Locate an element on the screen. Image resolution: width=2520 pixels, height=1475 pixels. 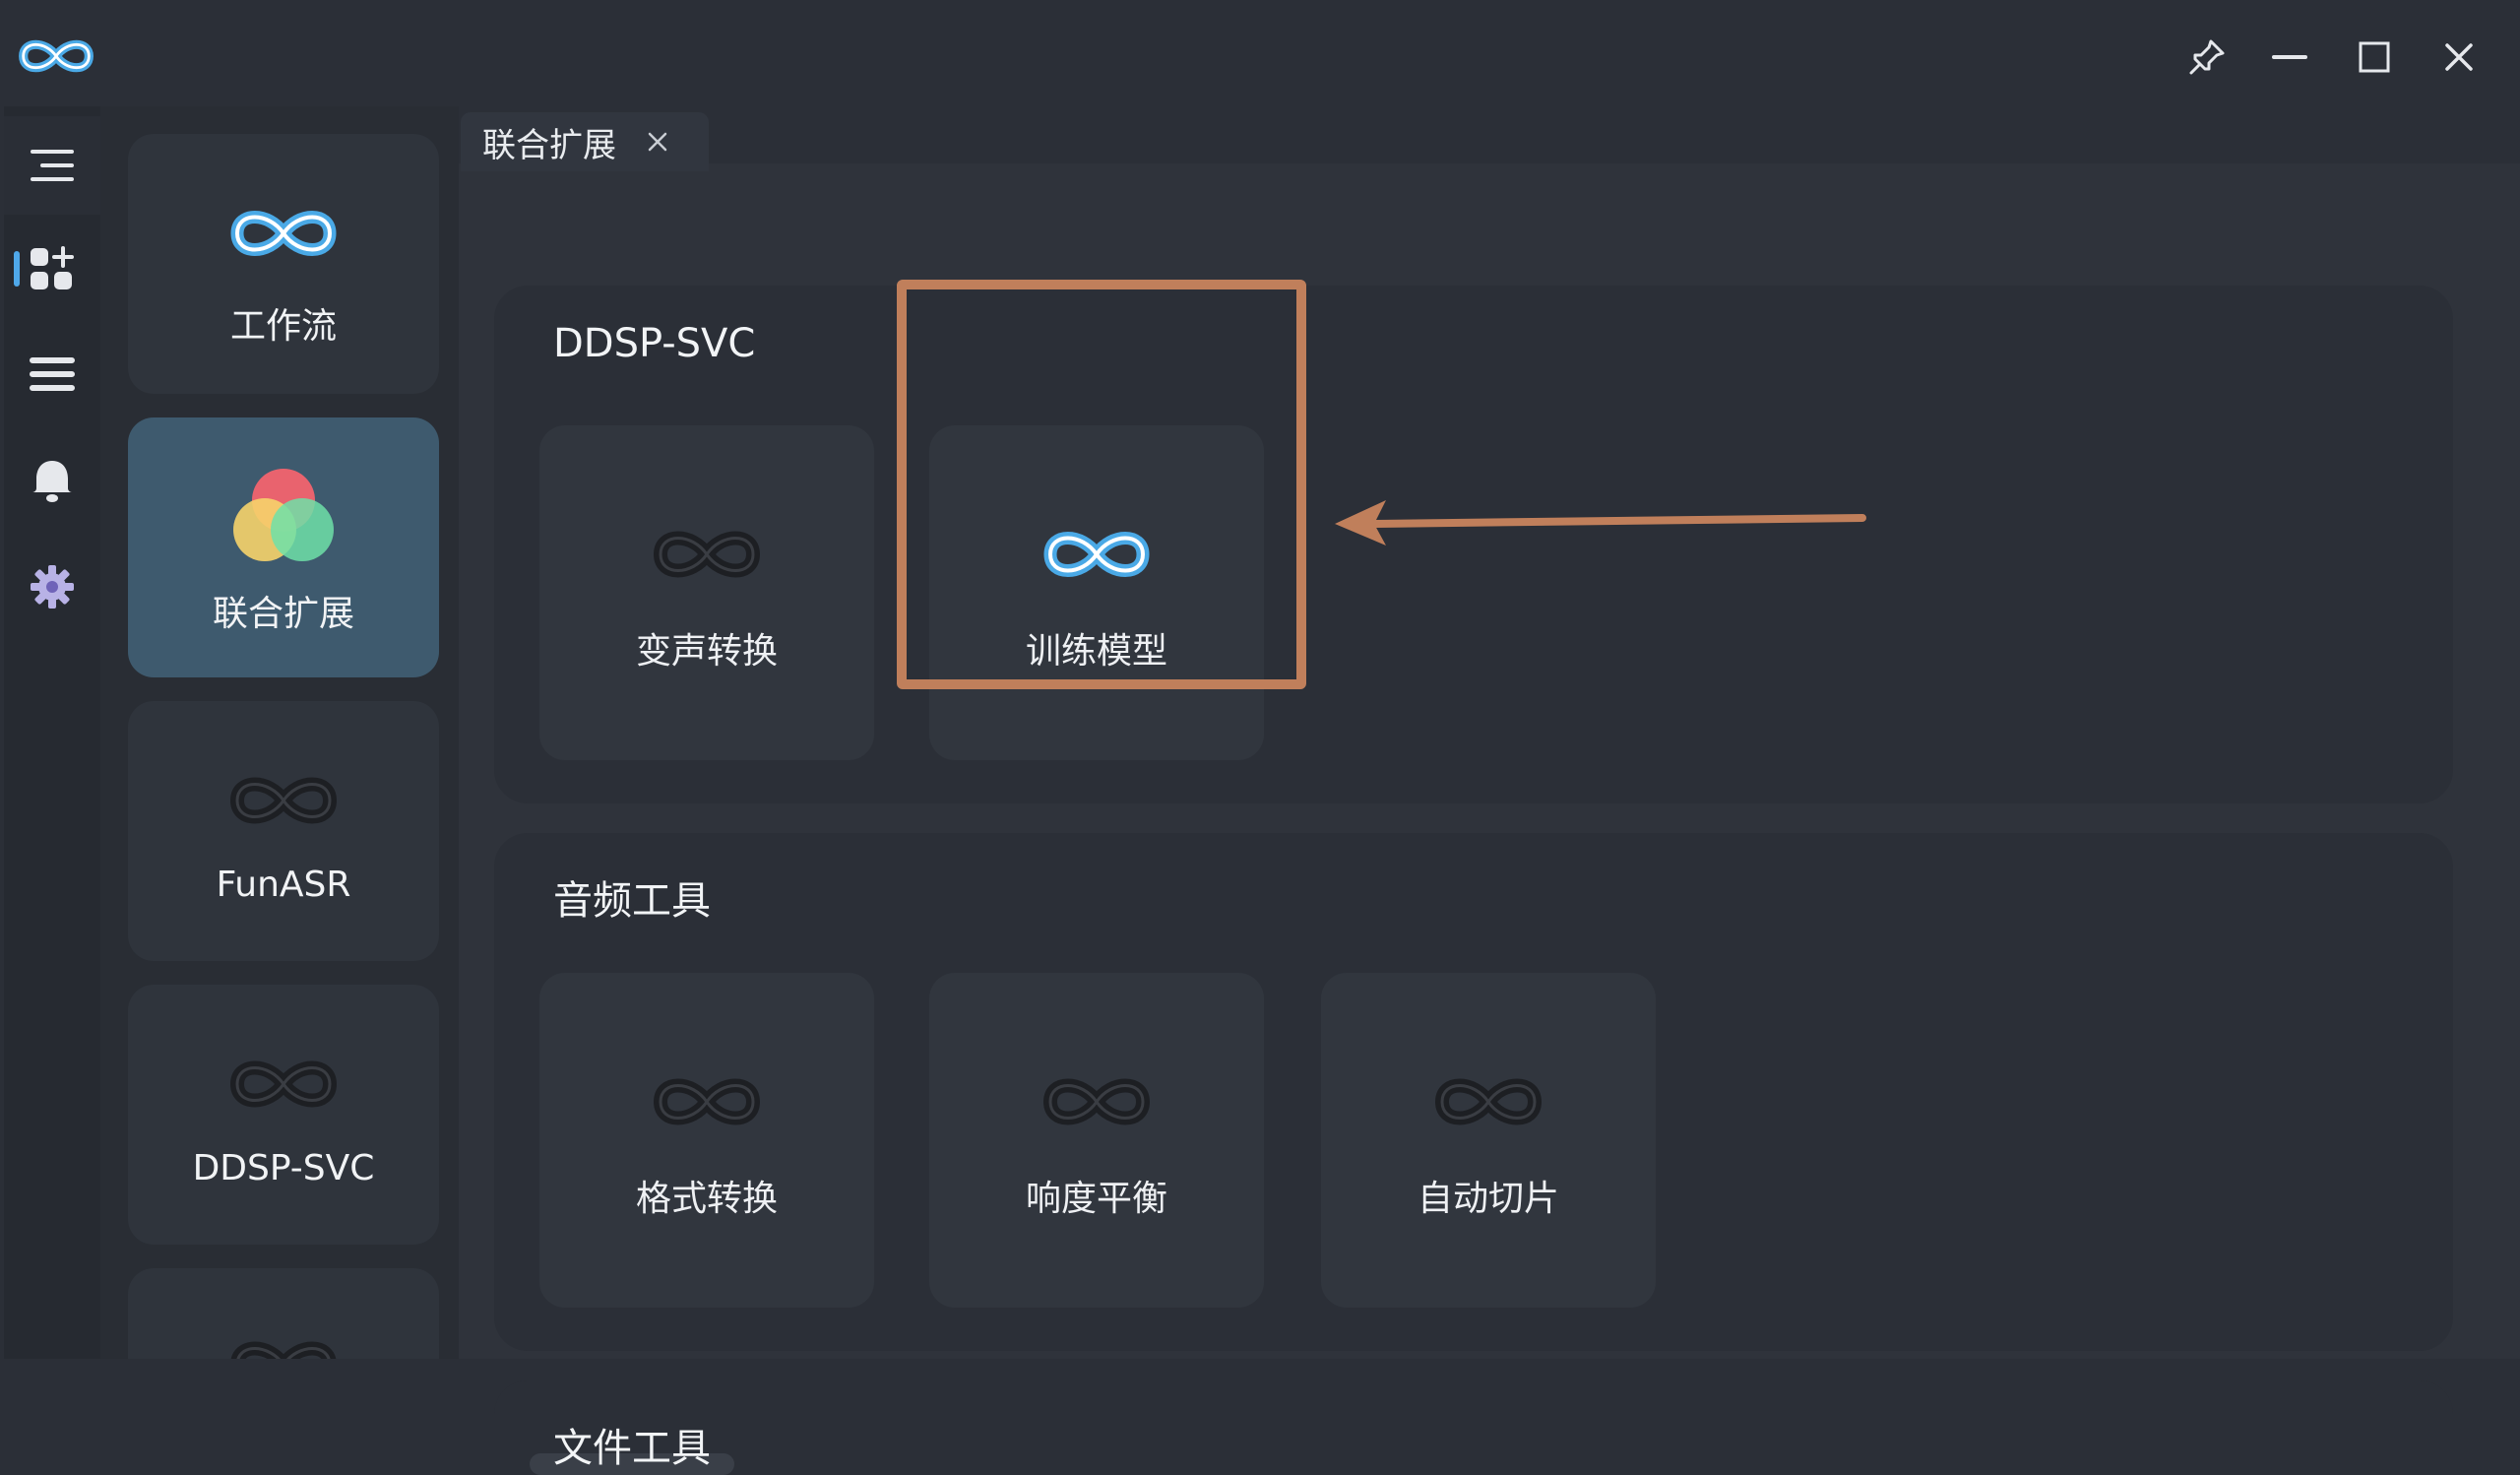
tool-auto-slice: 自动切片 is located at coordinates (1488, 1140).